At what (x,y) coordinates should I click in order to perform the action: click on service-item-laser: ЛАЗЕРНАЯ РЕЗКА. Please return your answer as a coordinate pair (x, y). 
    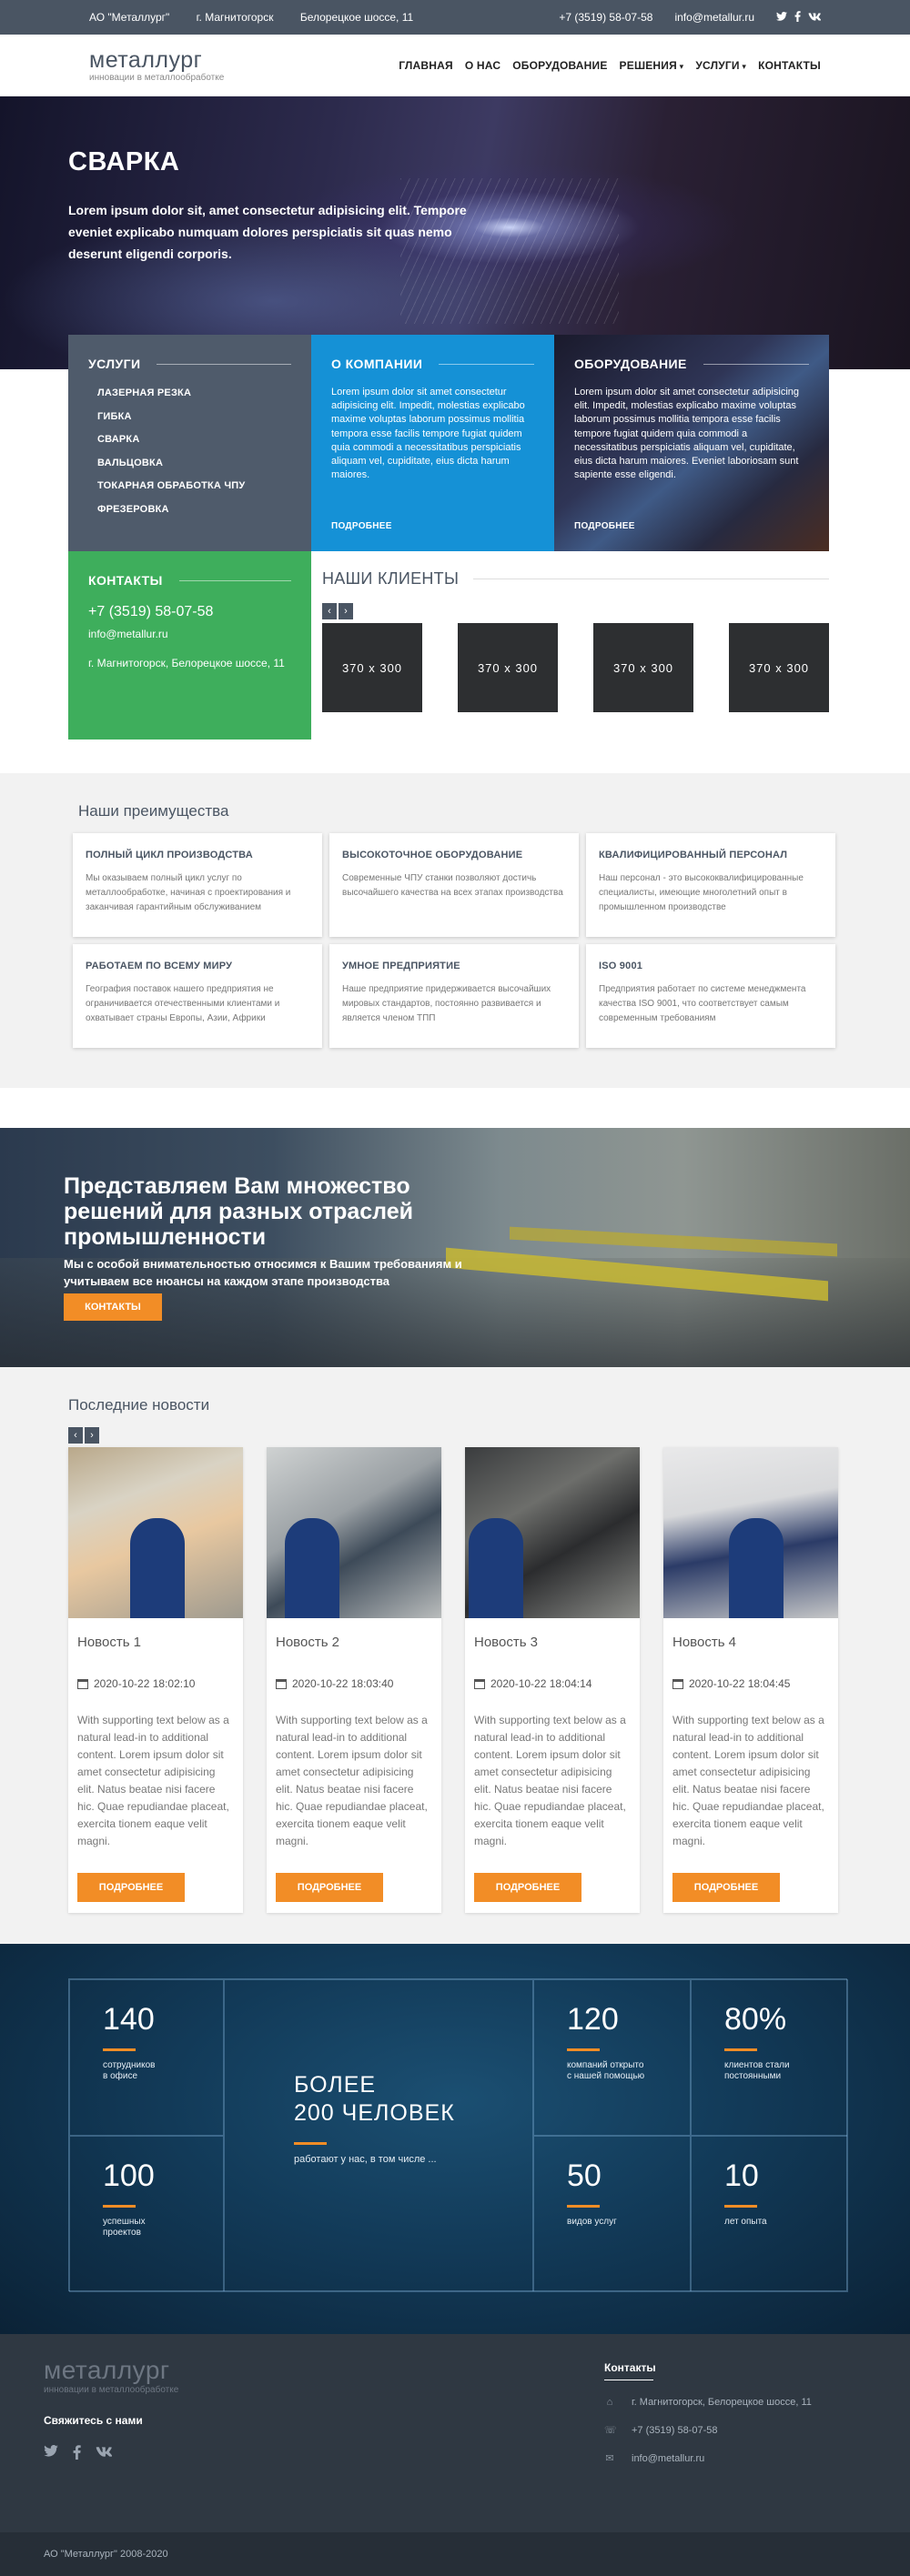
    Looking at the image, I should click on (194, 392).